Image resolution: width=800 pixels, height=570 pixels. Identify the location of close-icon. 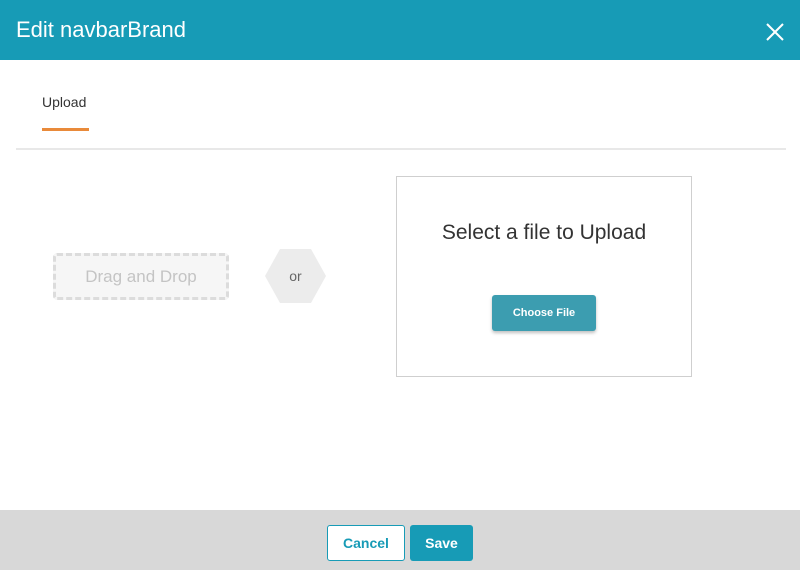
(775, 32).